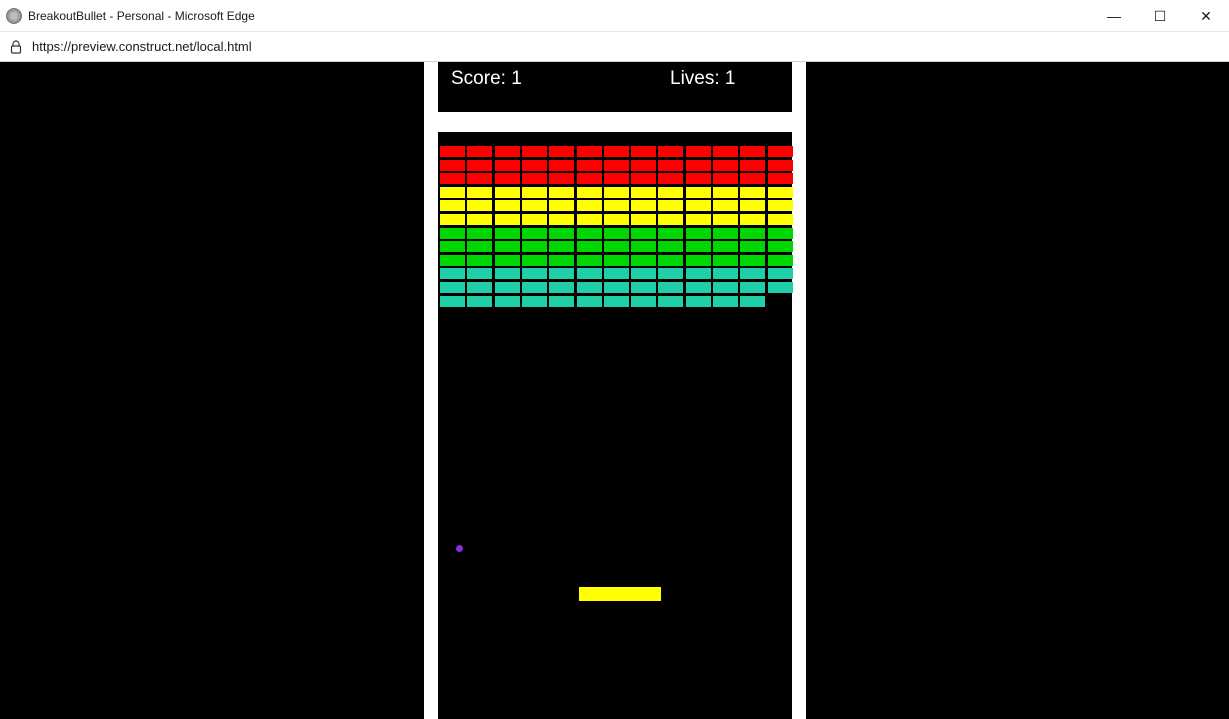 The height and width of the screenshot is (719, 1229). I want to click on ball, so click(459, 548).